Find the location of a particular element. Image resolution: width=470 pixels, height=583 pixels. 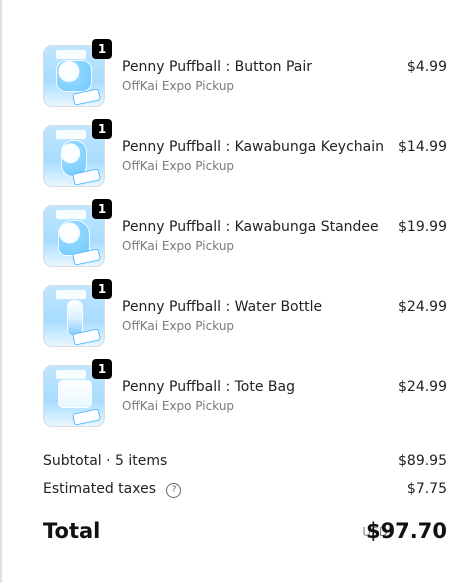

item-price: $14.99 is located at coordinates (422, 147).